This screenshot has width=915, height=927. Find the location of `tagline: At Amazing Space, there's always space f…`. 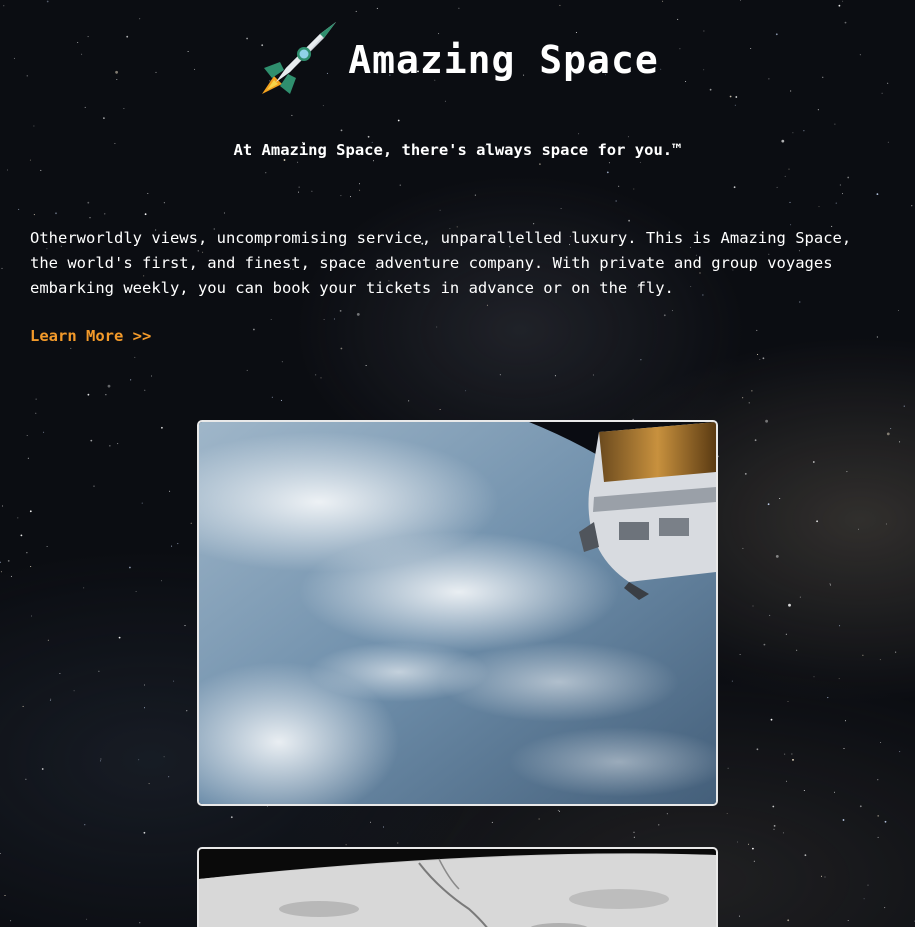

tagline: At Amazing Space, there's always space f… is located at coordinates (457, 150).